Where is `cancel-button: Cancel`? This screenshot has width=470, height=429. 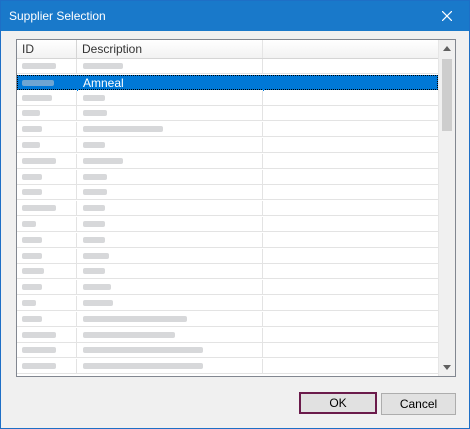 cancel-button: Cancel is located at coordinates (418, 404).